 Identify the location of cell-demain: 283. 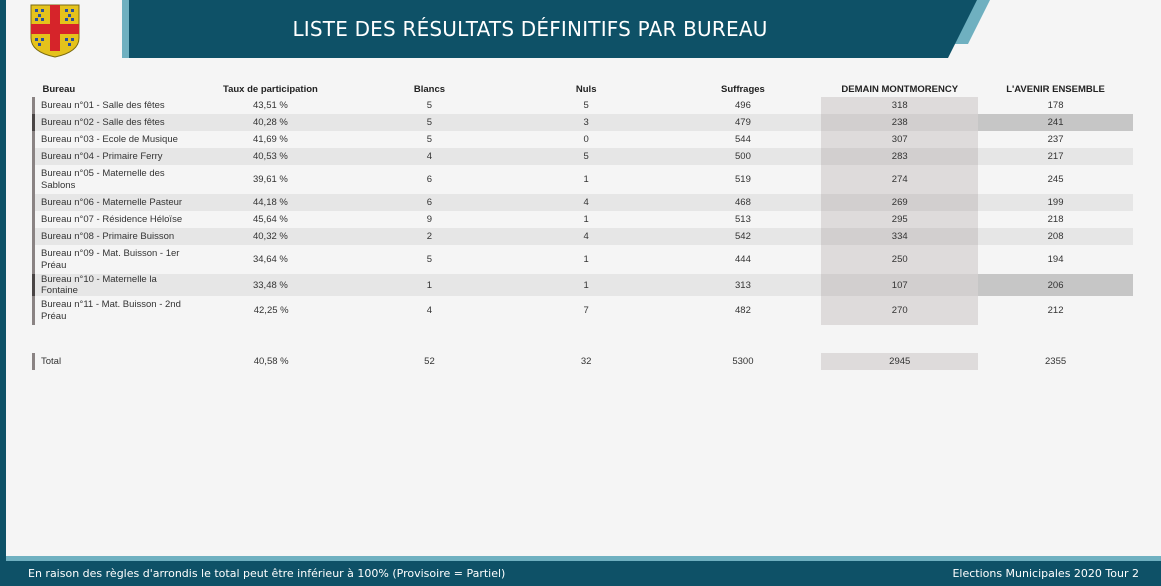
(900, 156).